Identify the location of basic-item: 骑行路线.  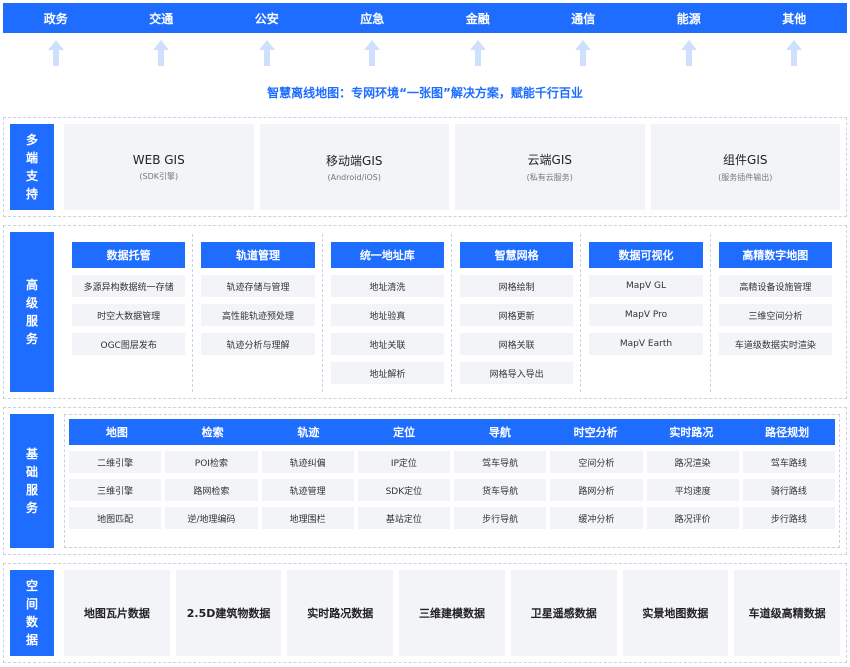
(788, 490).